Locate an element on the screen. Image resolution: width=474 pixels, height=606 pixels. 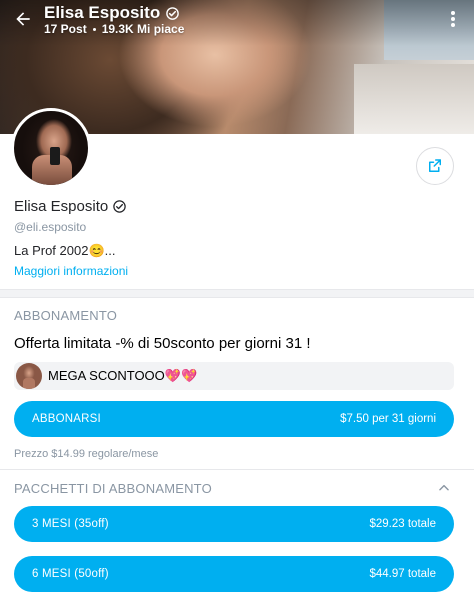
back-button is located at coordinates (23, 19).